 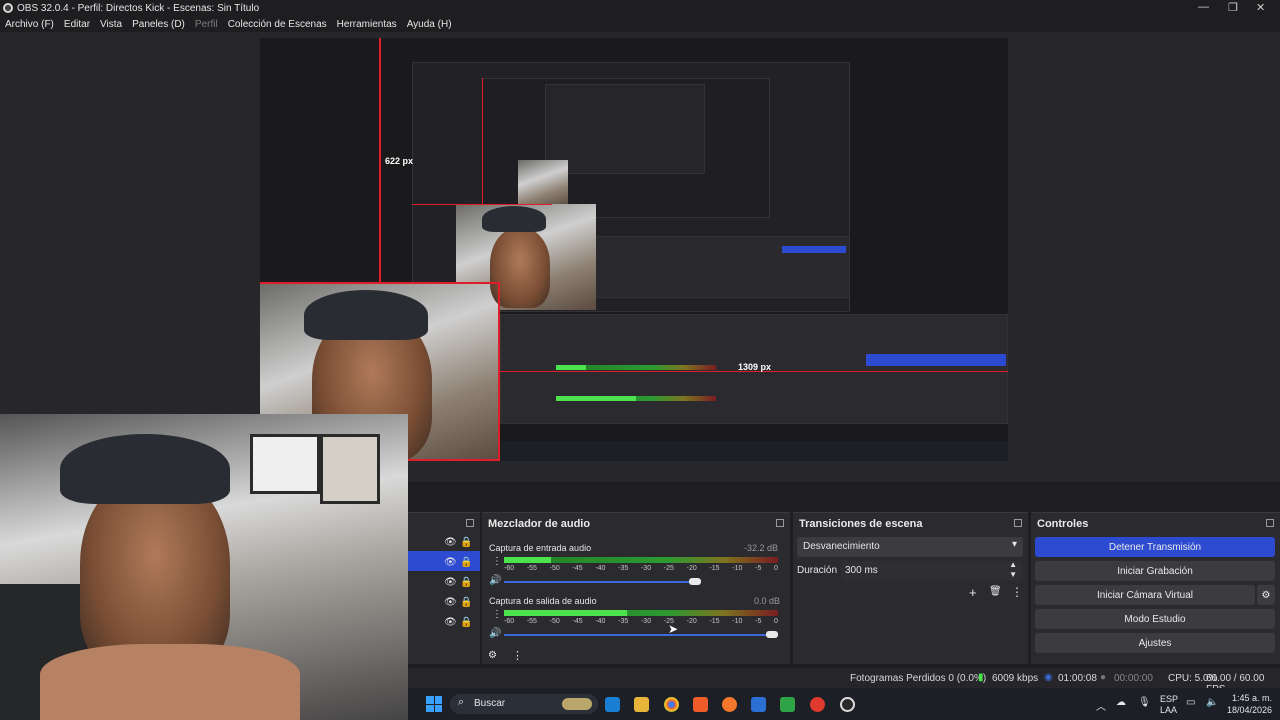 What do you see at coordinates (1103, 677) in the screenshot?
I see `record-icon: ●` at bounding box center [1103, 677].